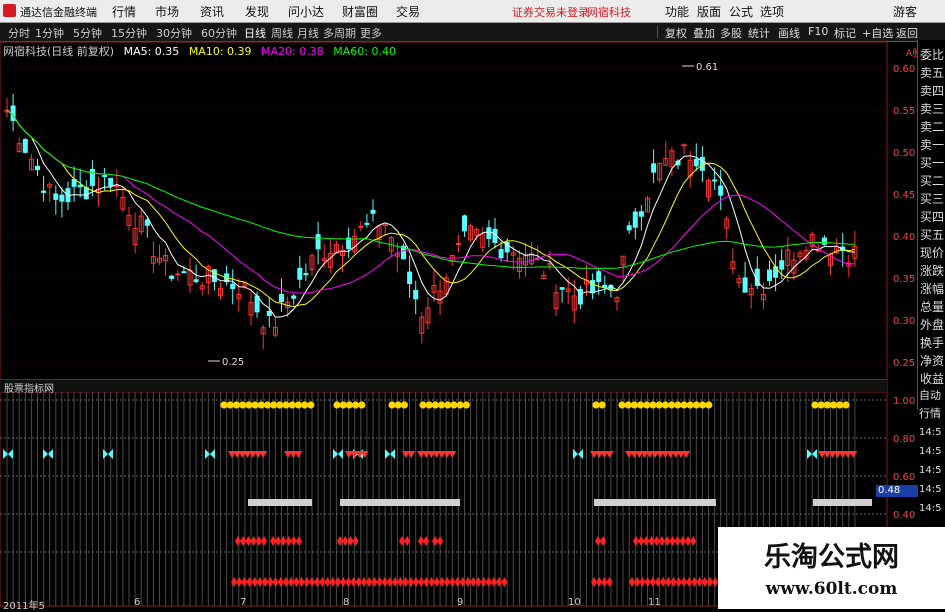 The image size is (945, 612). What do you see at coordinates (907, 33) in the screenshot?
I see `back-button: 返回` at bounding box center [907, 33].